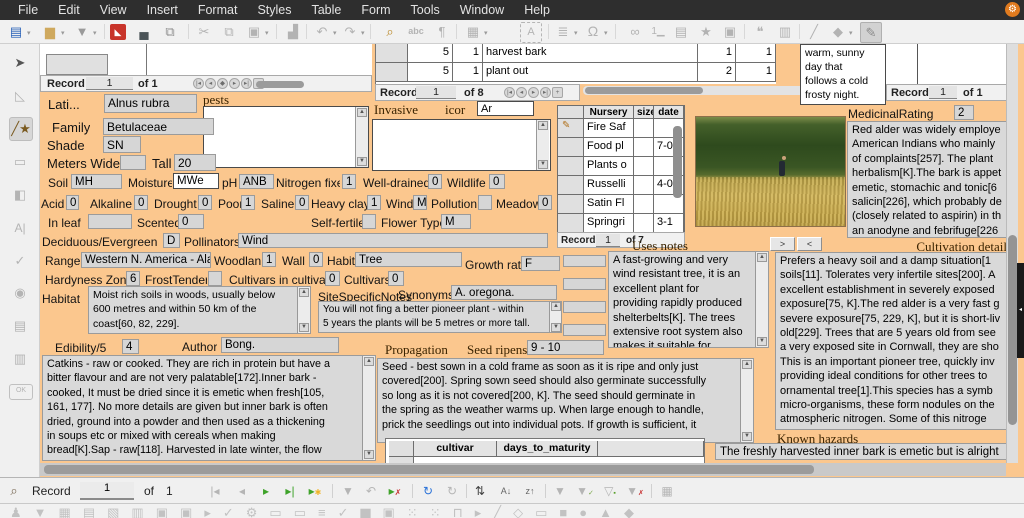 Image resolution: width=1024 pixels, height=518 pixels. What do you see at coordinates (361, 137) in the screenshot?
I see `pests-scrollbar: ▲ ▼` at bounding box center [361, 137].